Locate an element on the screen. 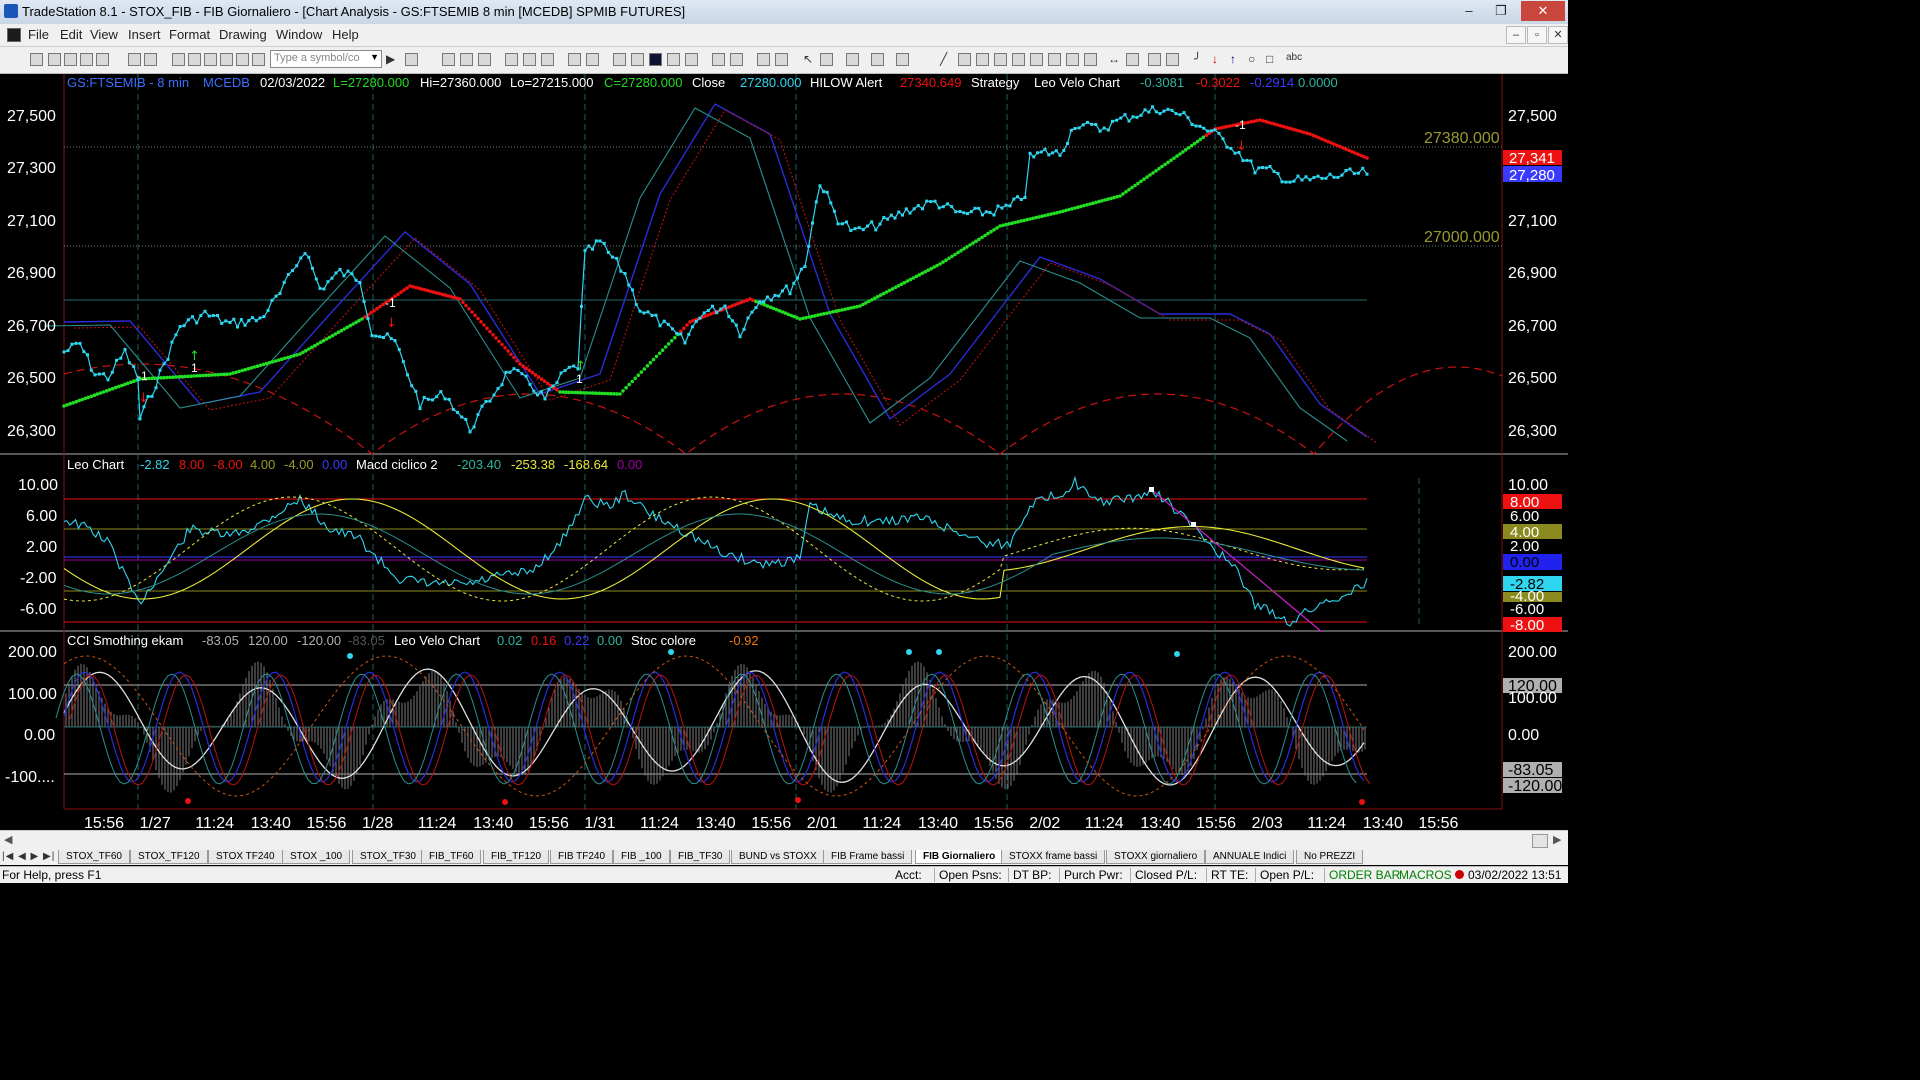 The image size is (1920, 1080). order-bar-button: ORDER BAR is located at coordinates (1362, 875).